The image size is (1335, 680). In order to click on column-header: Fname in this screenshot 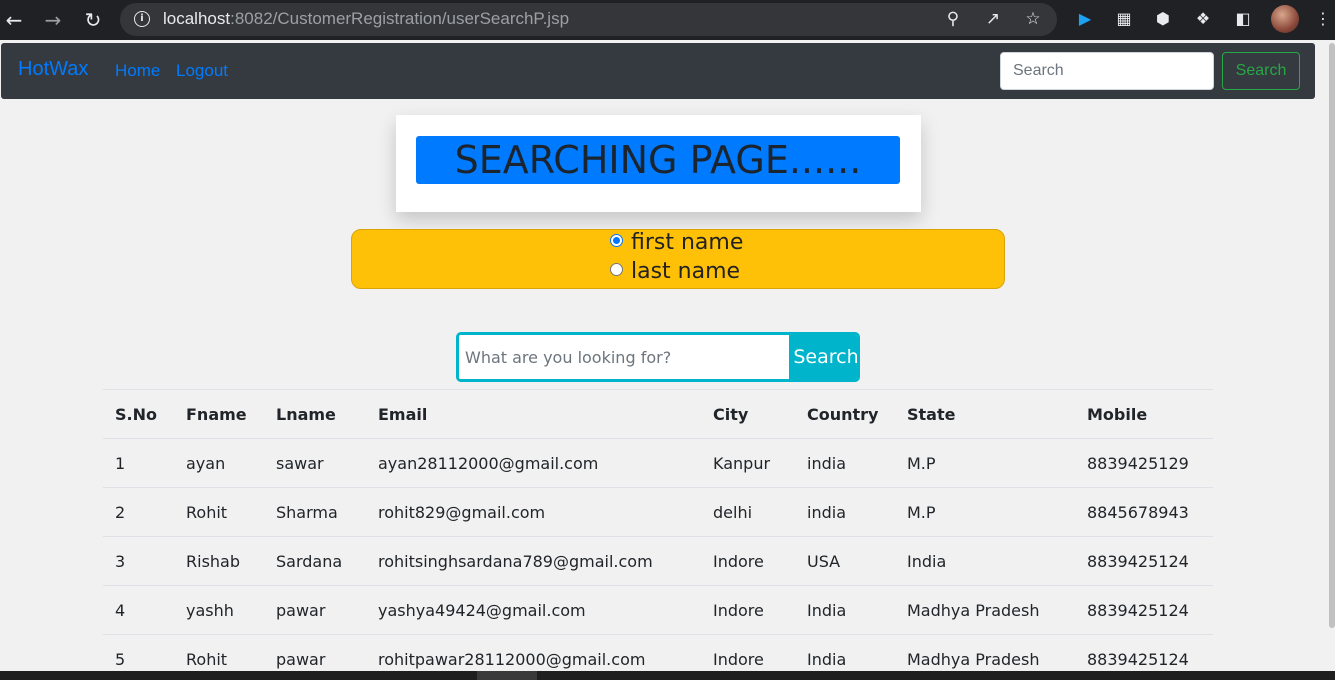, I will do `click(219, 414)`.